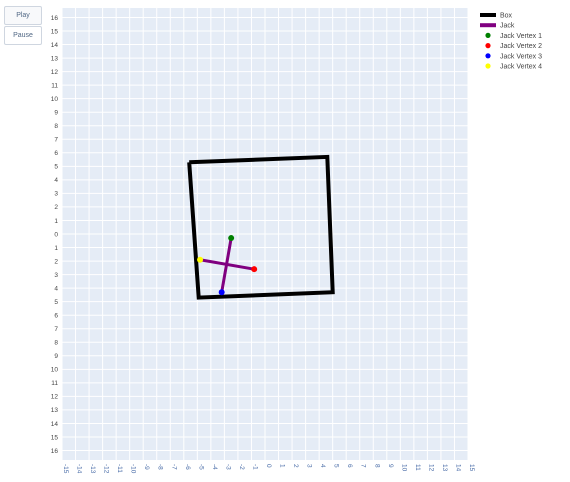 The height and width of the screenshot is (482, 570). I want to click on x-tick-label: -4, so click(214, 467).